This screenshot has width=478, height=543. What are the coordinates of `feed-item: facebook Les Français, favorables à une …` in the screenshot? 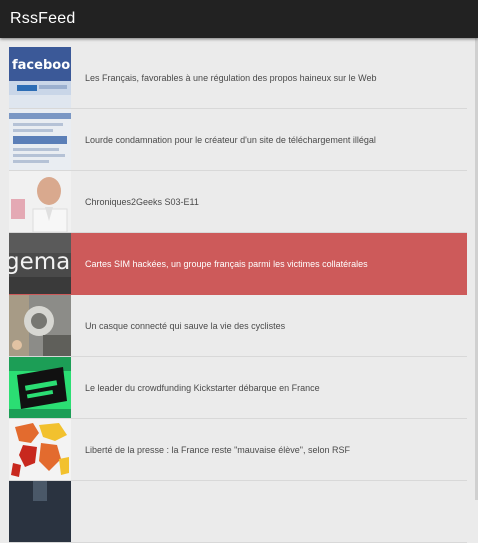 It's located at (238, 78).